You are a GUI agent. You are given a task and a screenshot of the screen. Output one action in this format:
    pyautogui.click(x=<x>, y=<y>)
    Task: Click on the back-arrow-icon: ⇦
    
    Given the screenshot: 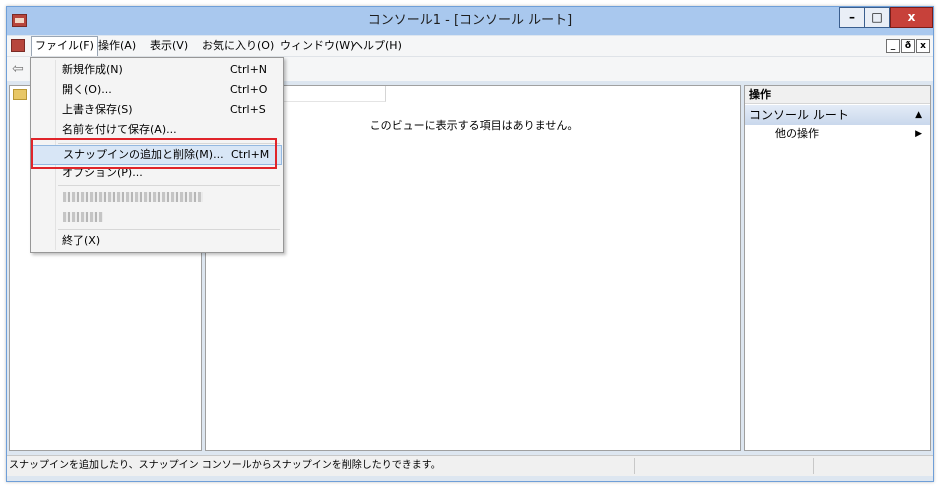 What is the action you would take?
    pyautogui.click(x=18, y=69)
    